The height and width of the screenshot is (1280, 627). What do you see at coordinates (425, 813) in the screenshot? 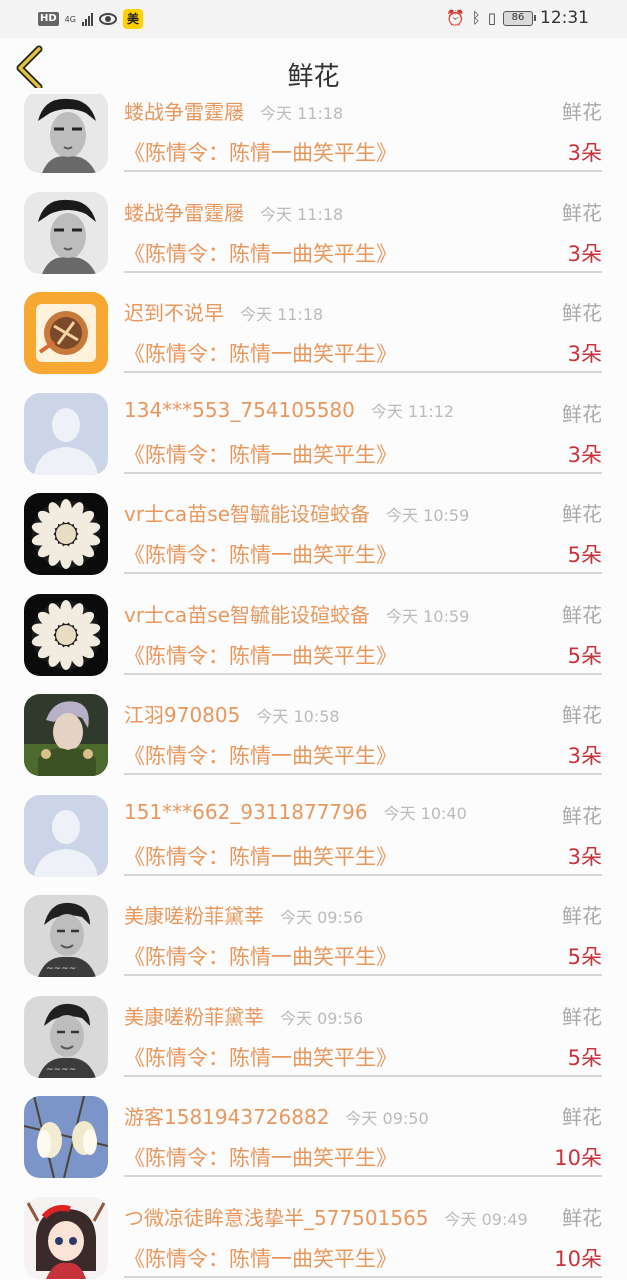
I see `timestamp: 今天 10:40` at bounding box center [425, 813].